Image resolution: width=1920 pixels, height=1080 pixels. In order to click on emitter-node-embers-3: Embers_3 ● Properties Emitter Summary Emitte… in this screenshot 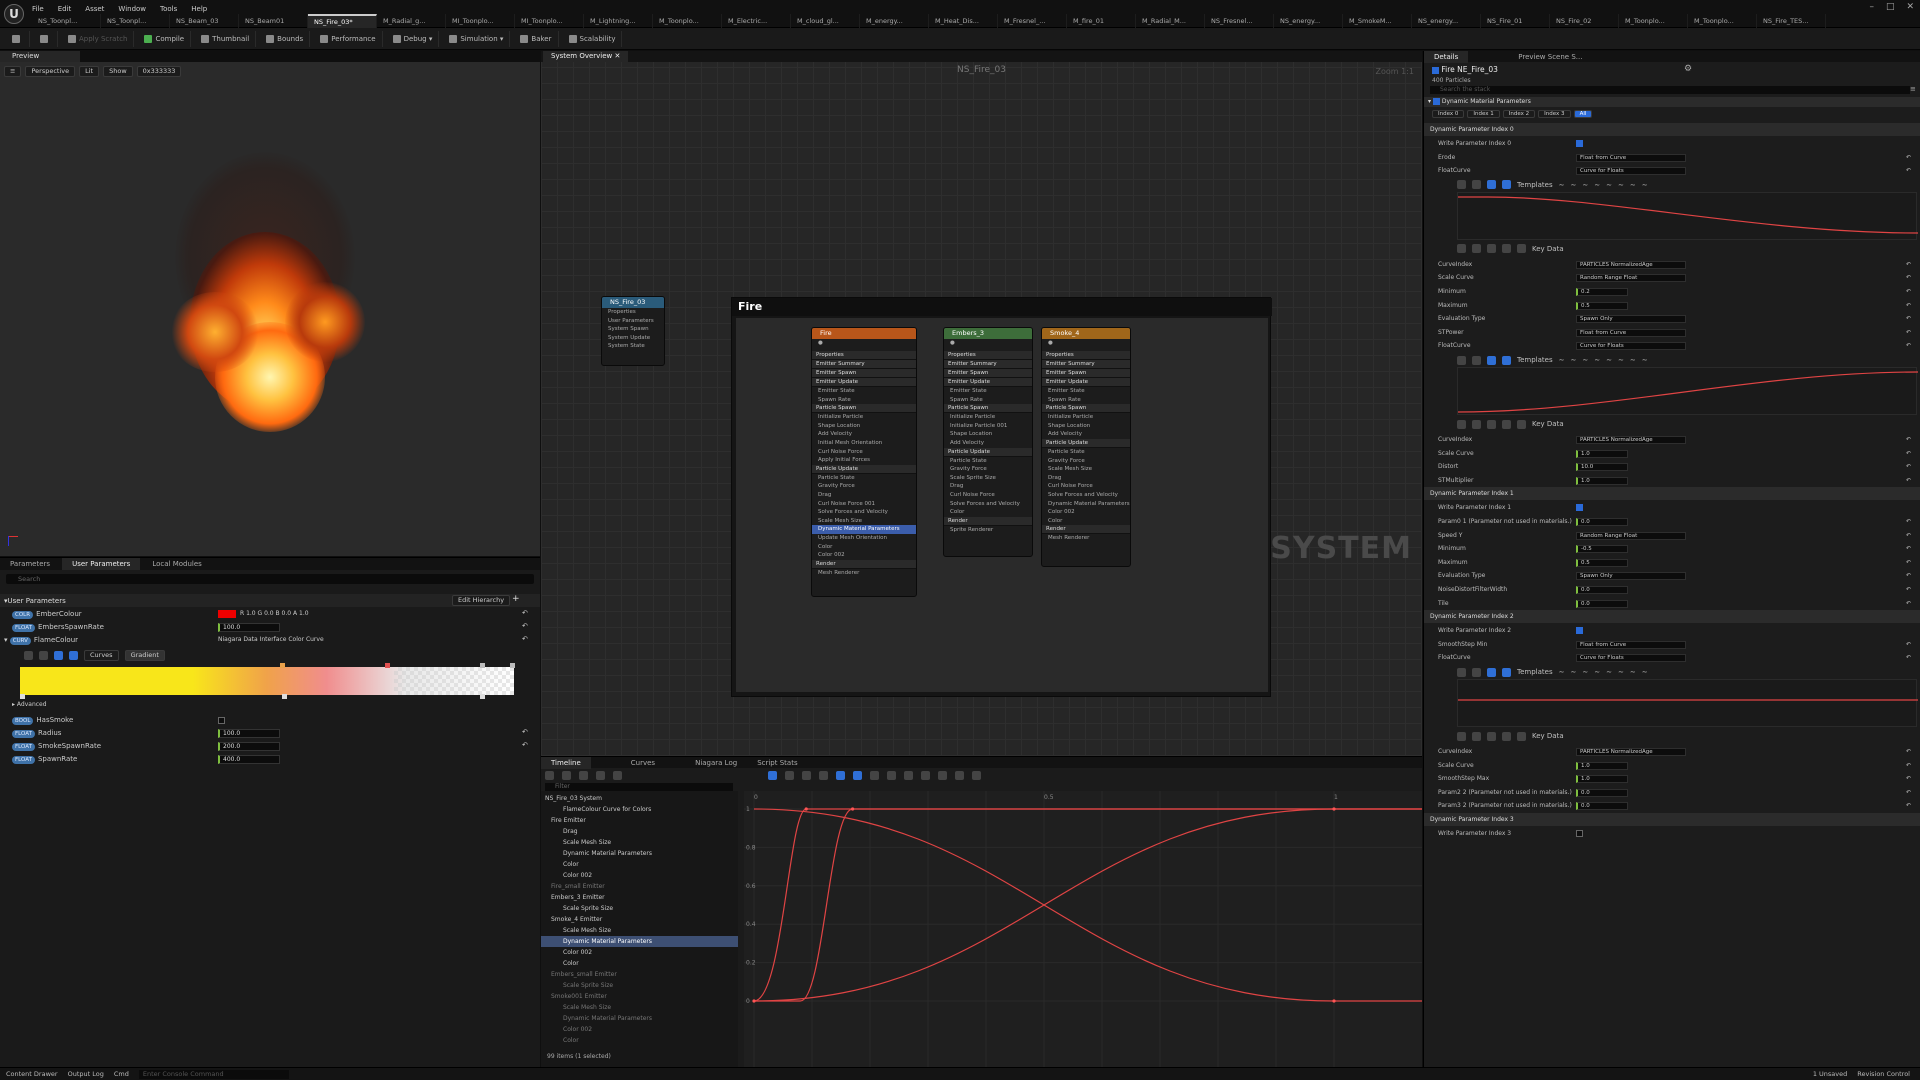, I will do `click(988, 442)`.